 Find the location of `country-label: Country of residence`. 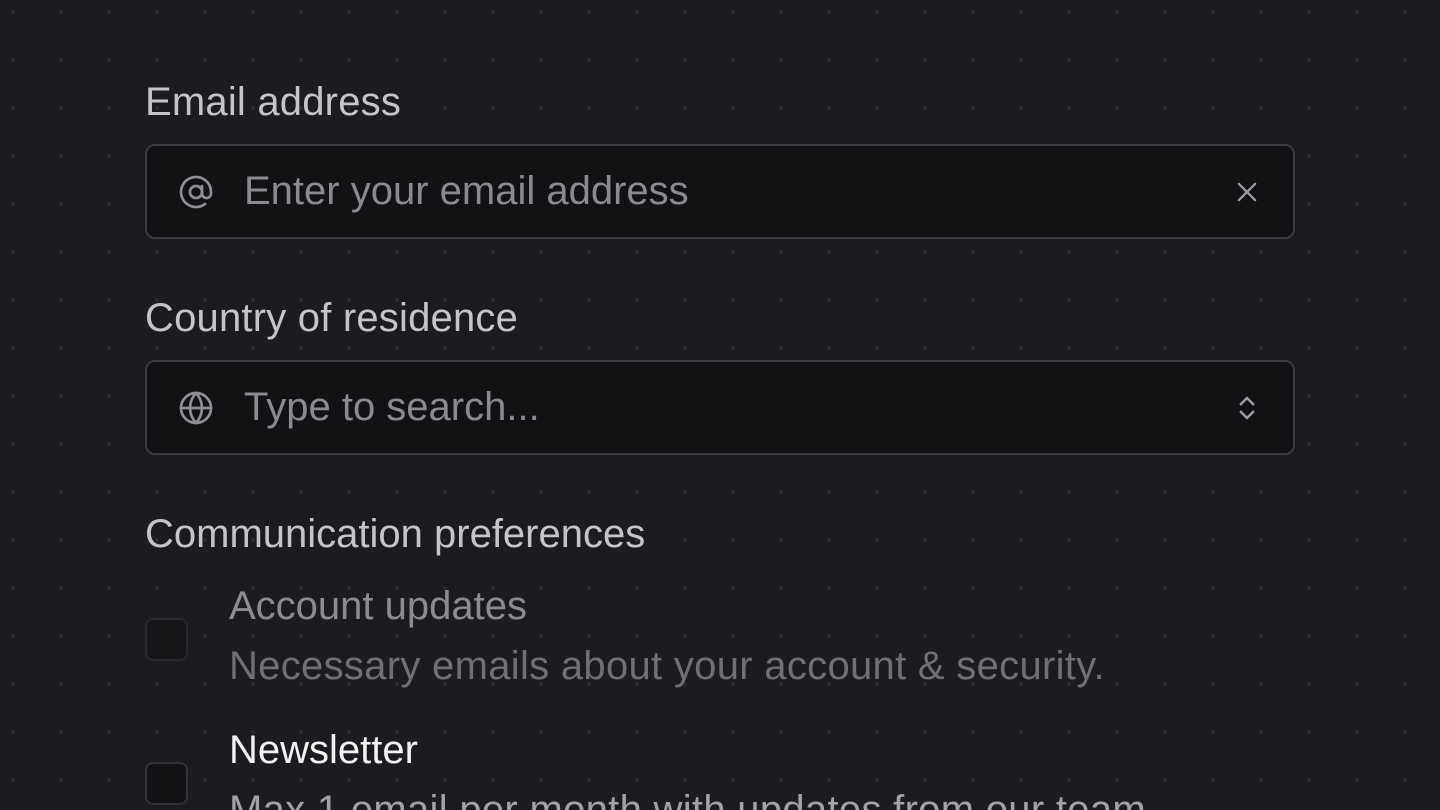

country-label: Country of residence is located at coordinates (332, 318).